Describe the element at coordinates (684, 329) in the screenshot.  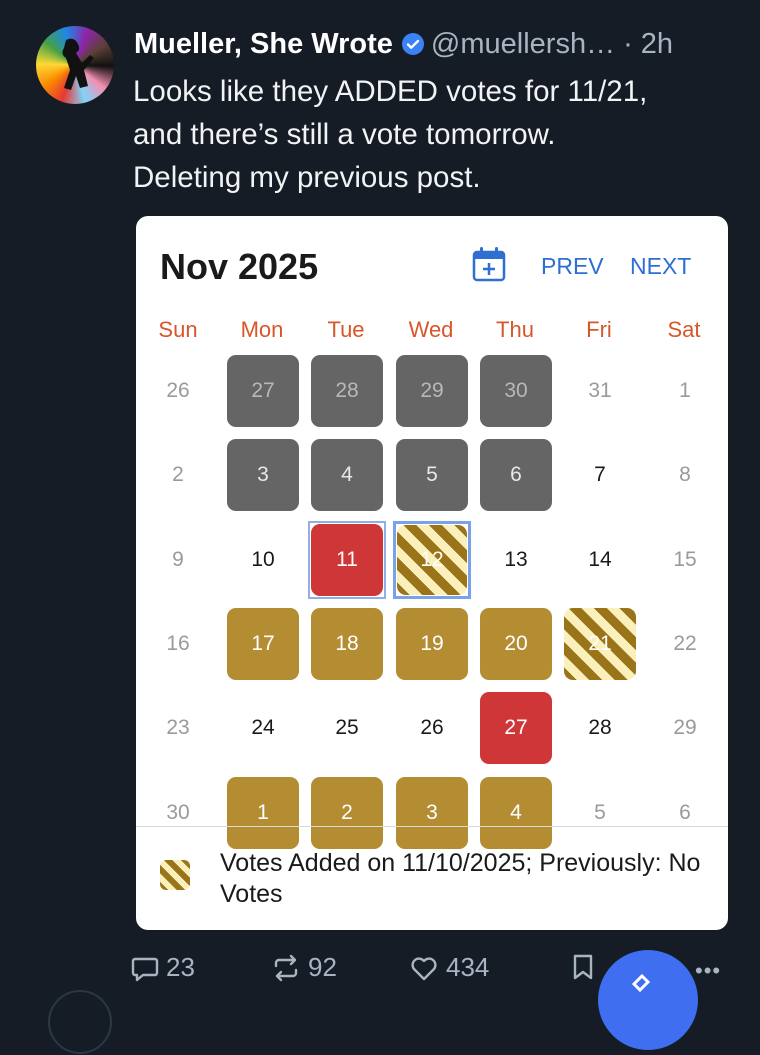
I see `weekday-label-sat: Sat` at that location.